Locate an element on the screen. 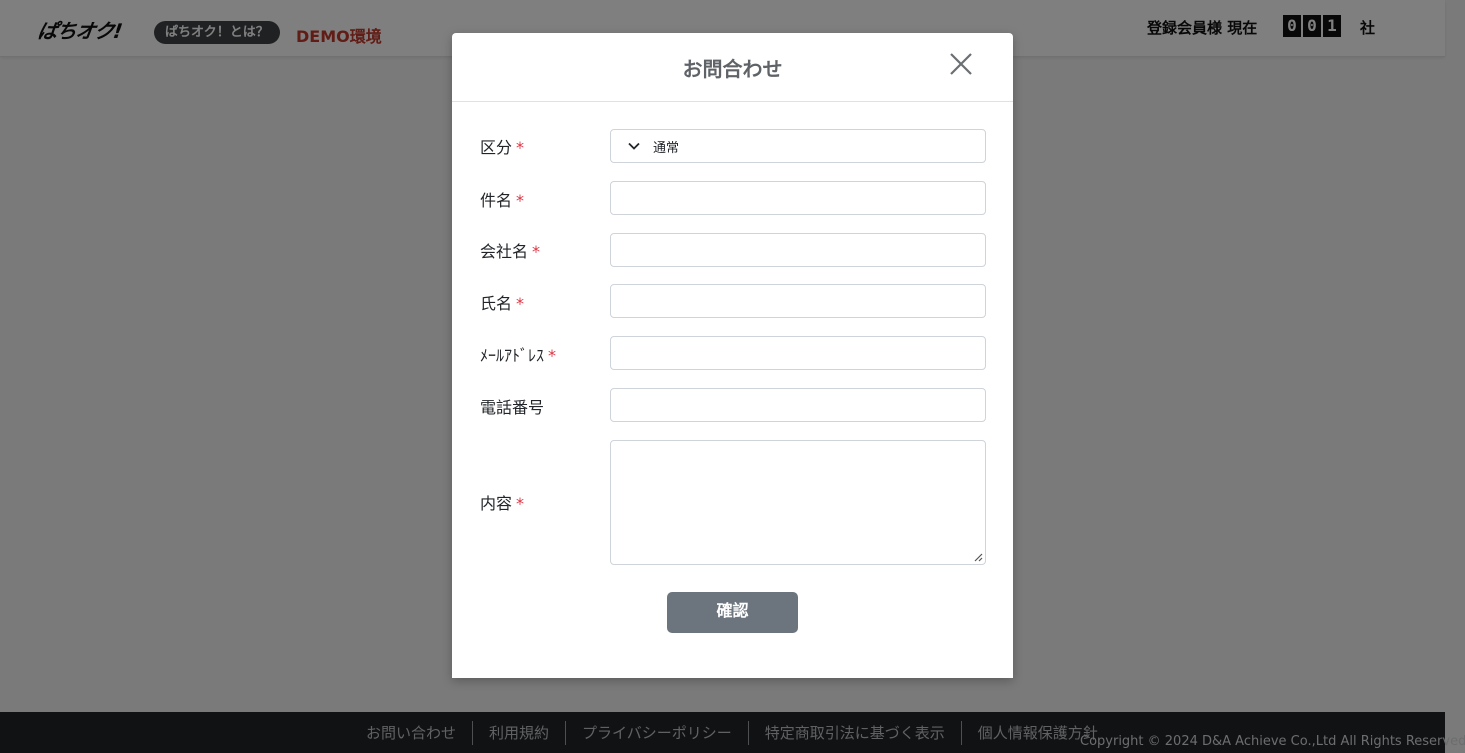  close-icon is located at coordinates (961, 64).